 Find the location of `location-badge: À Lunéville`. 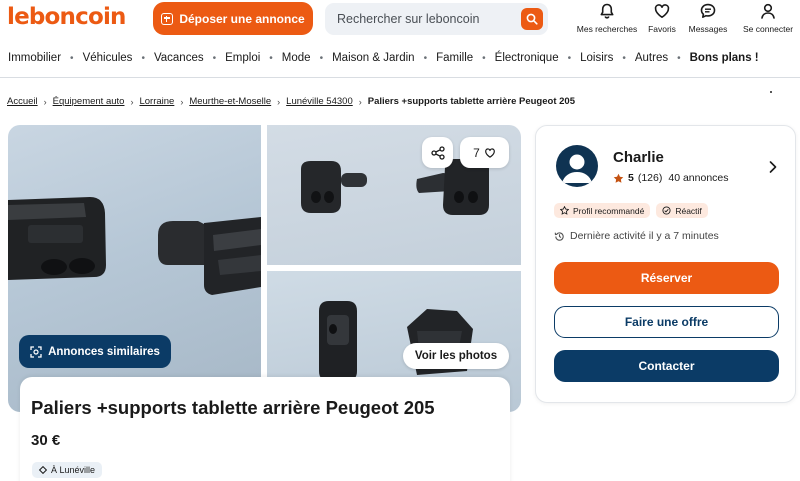

location-badge: À Lunéville is located at coordinates (67, 470).